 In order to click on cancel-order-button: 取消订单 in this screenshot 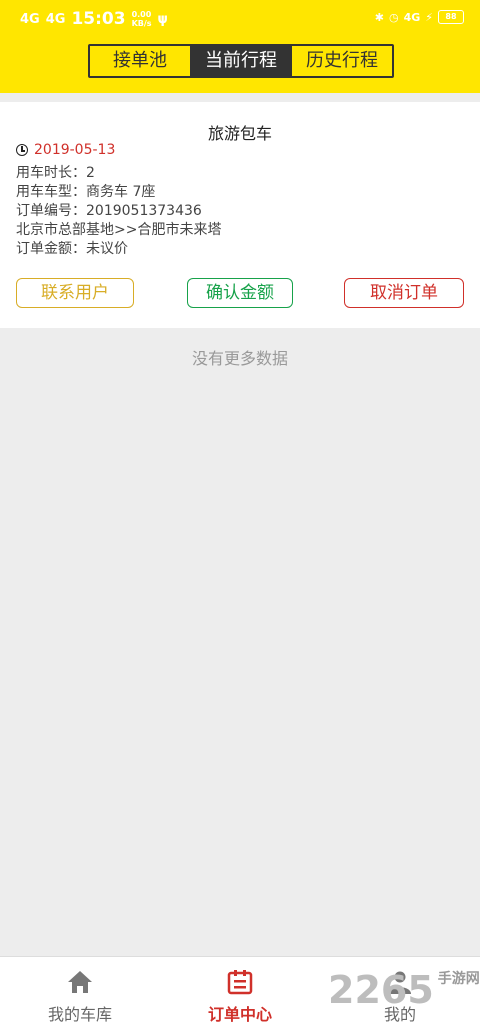, I will do `click(404, 293)`.